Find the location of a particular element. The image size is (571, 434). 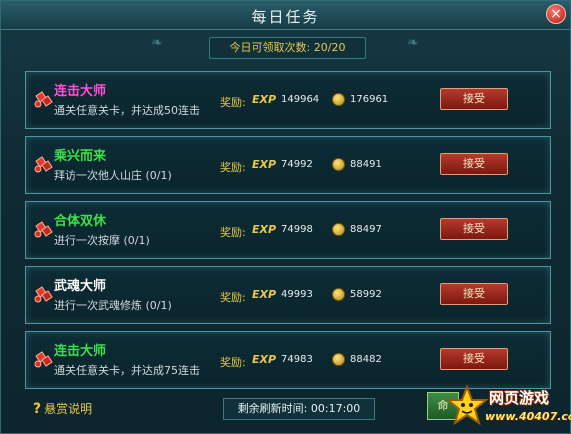

watermark-url: www.40407.com is located at coordinates (528, 416).